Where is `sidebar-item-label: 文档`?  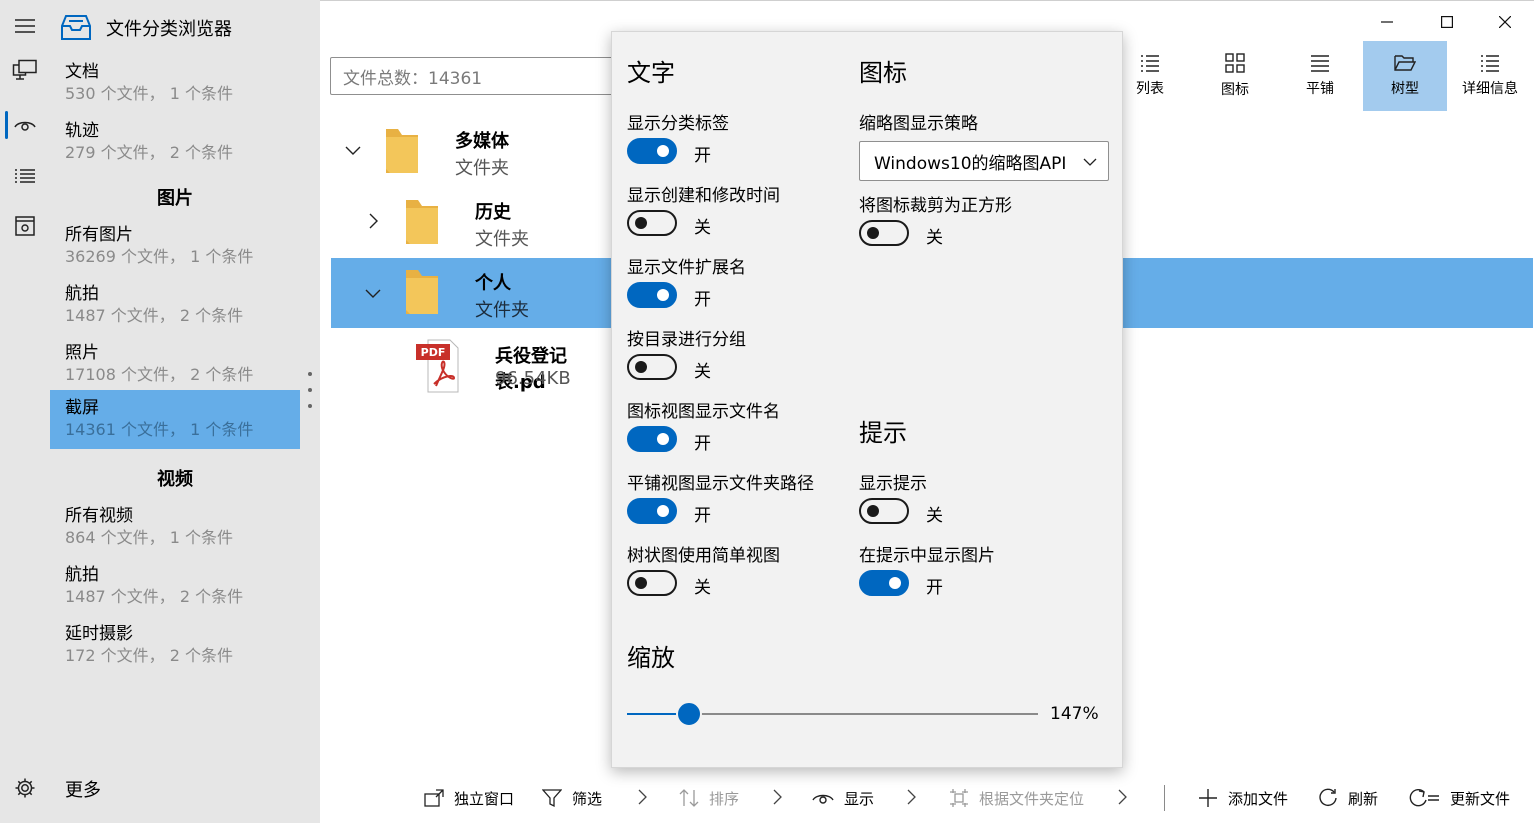
sidebar-item-label: 文档 is located at coordinates (82, 72).